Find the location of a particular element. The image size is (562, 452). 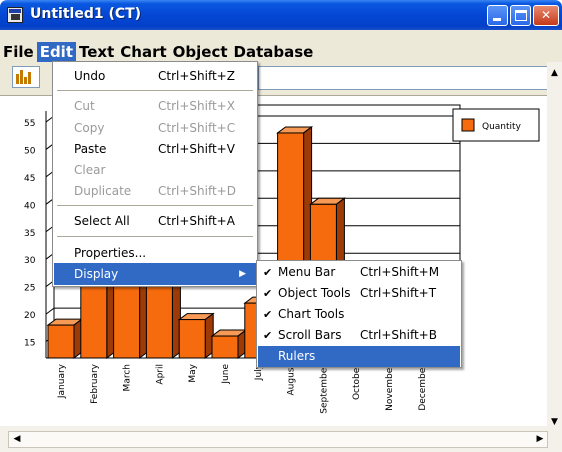

y-tick-label: 25 is located at coordinates (29, 289).